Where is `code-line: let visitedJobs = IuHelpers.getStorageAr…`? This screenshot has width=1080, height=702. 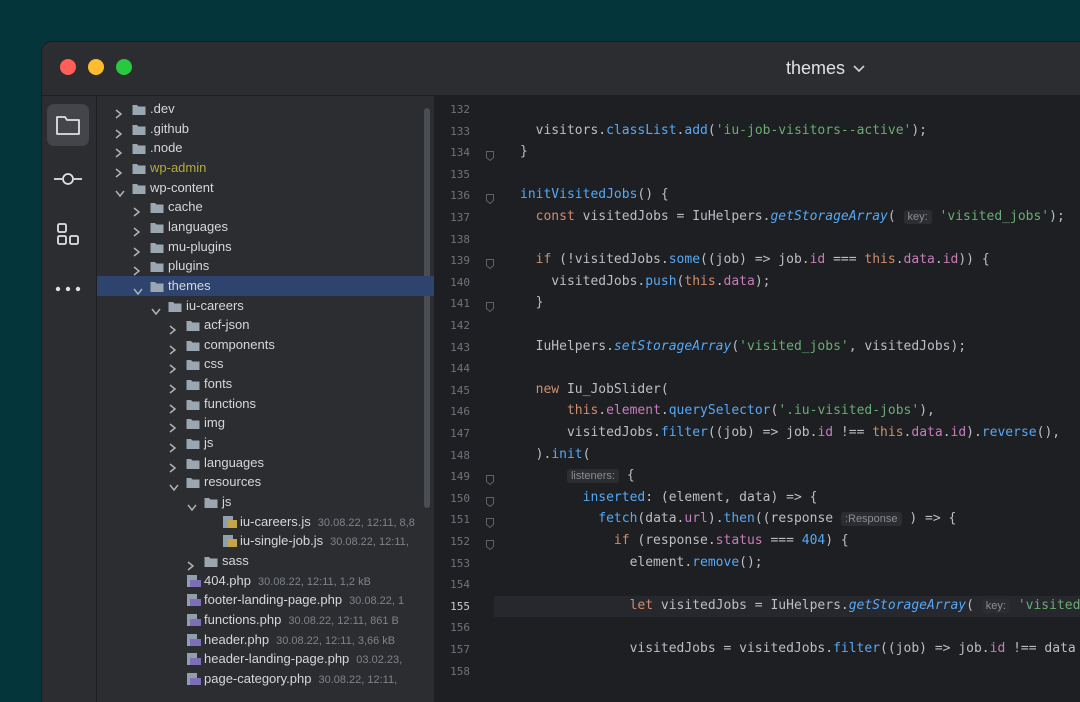
code-line: let visitedJobs = IuHelpers.getStorageAr… is located at coordinates (800, 605).